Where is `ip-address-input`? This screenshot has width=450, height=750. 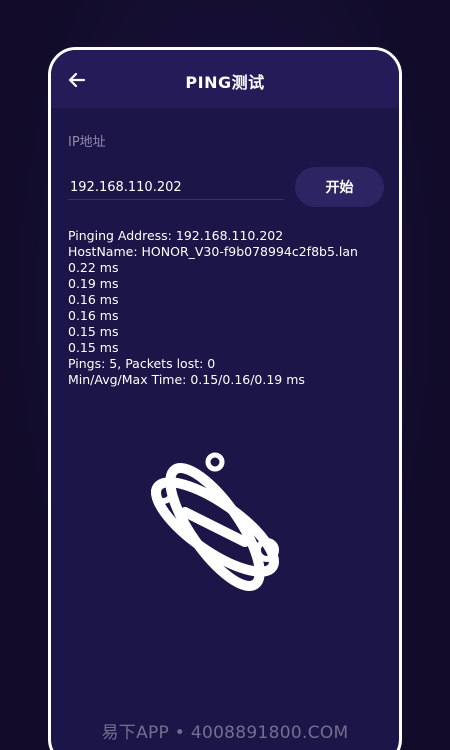 ip-address-input is located at coordinates (176, 187).